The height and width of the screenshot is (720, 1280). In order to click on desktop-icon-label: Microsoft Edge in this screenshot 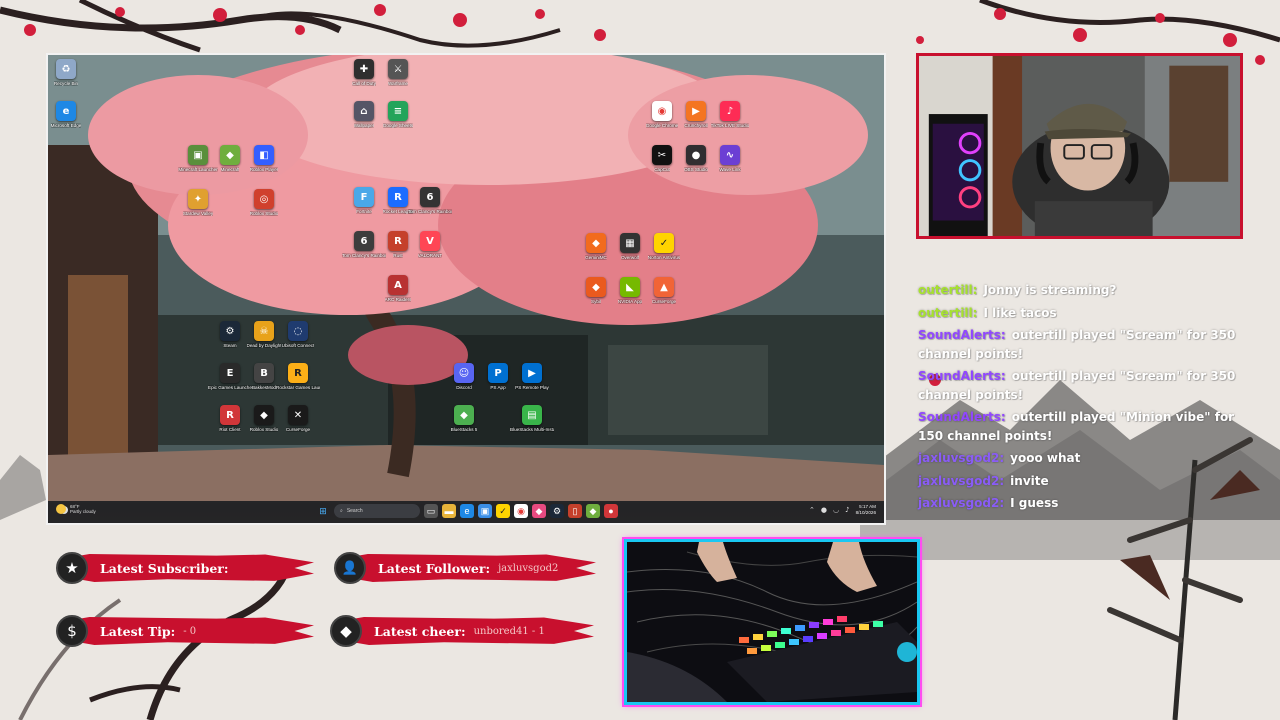, I will do `click(66, 125)`.